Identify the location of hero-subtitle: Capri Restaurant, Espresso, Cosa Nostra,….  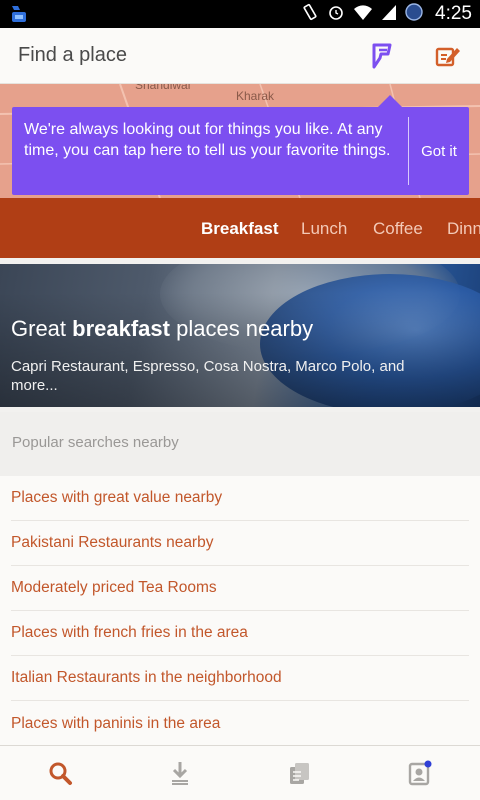
(208, 376).